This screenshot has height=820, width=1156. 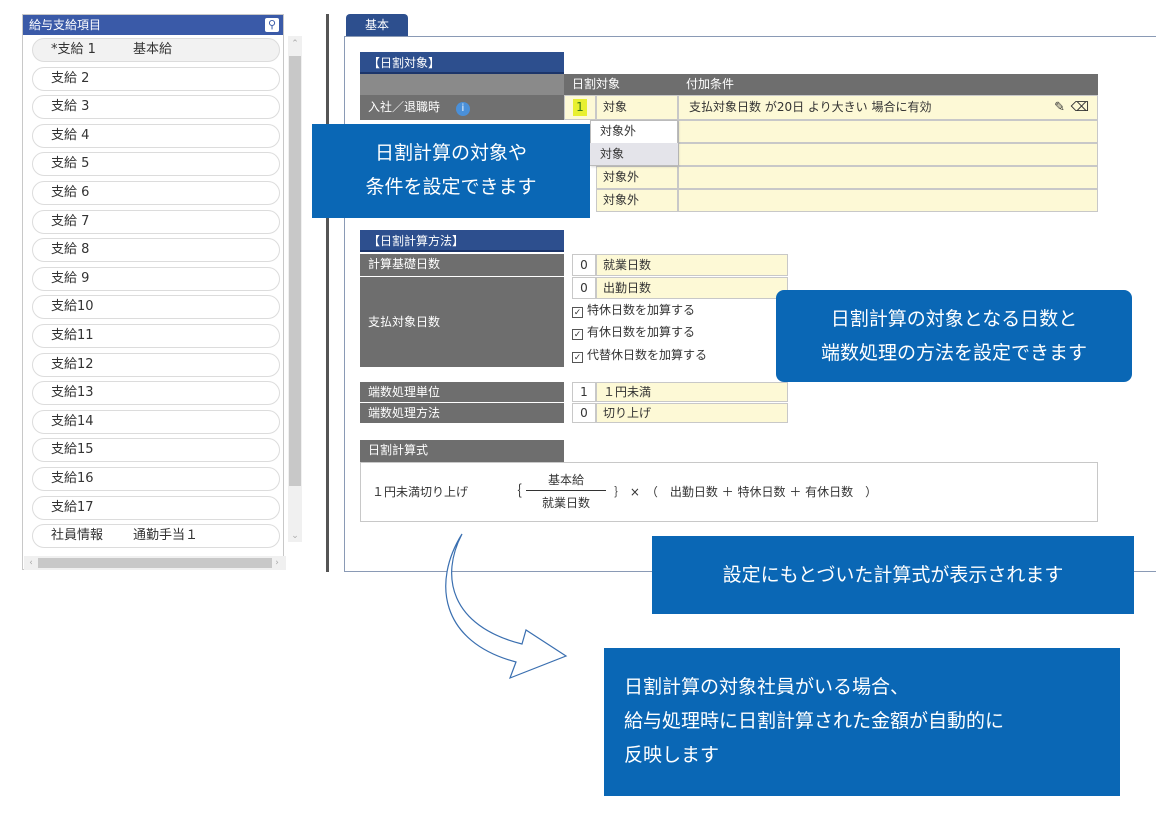 I want to click on list-item: 支給 2, so click(x=156, y=78).